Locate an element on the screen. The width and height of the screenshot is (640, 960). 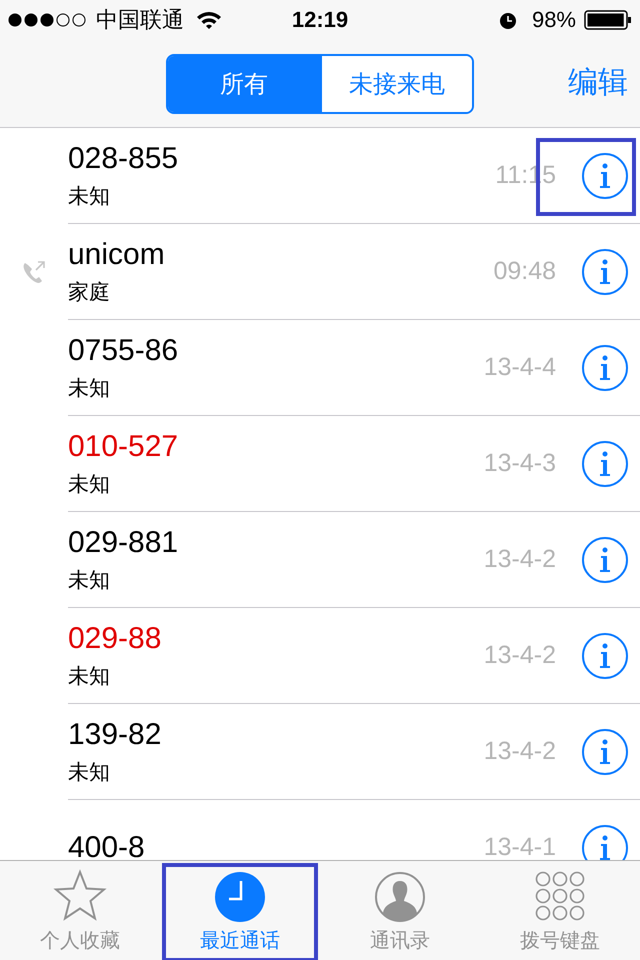
caller-label: 家庭 is located at coordinates (89, 293).